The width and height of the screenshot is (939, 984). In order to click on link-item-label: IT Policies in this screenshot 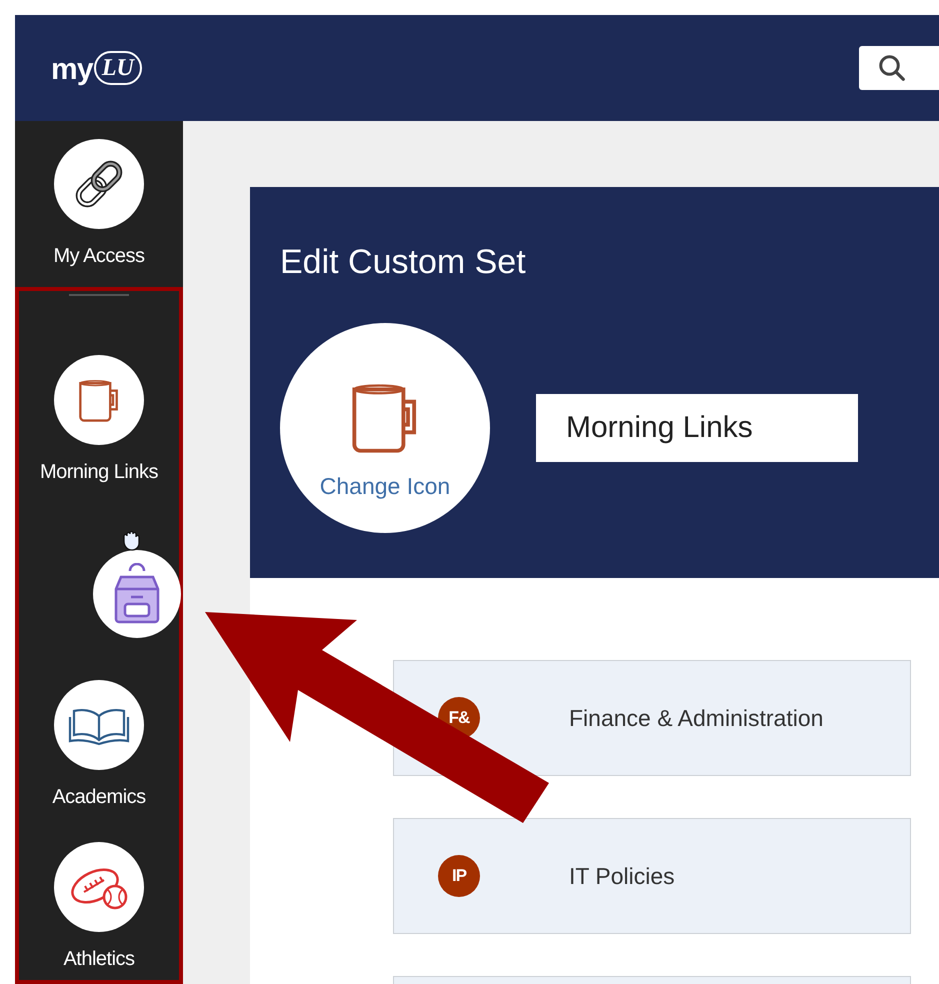, I will do `click(622, 876)`.